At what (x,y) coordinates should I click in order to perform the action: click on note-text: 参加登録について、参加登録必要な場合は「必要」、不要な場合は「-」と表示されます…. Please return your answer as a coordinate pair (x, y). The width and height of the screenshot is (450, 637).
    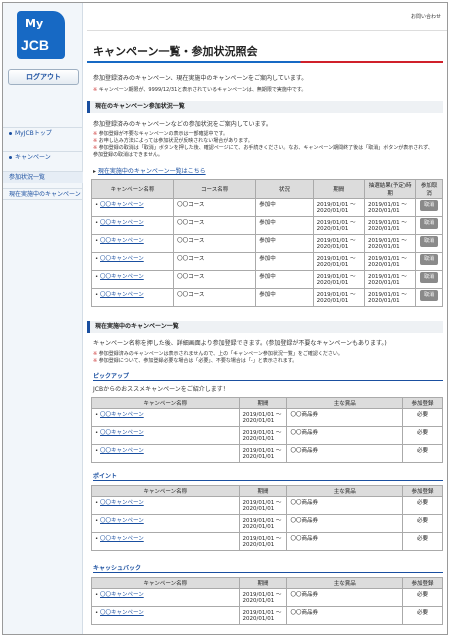
    Looking at the image, I should click on (198, 361).